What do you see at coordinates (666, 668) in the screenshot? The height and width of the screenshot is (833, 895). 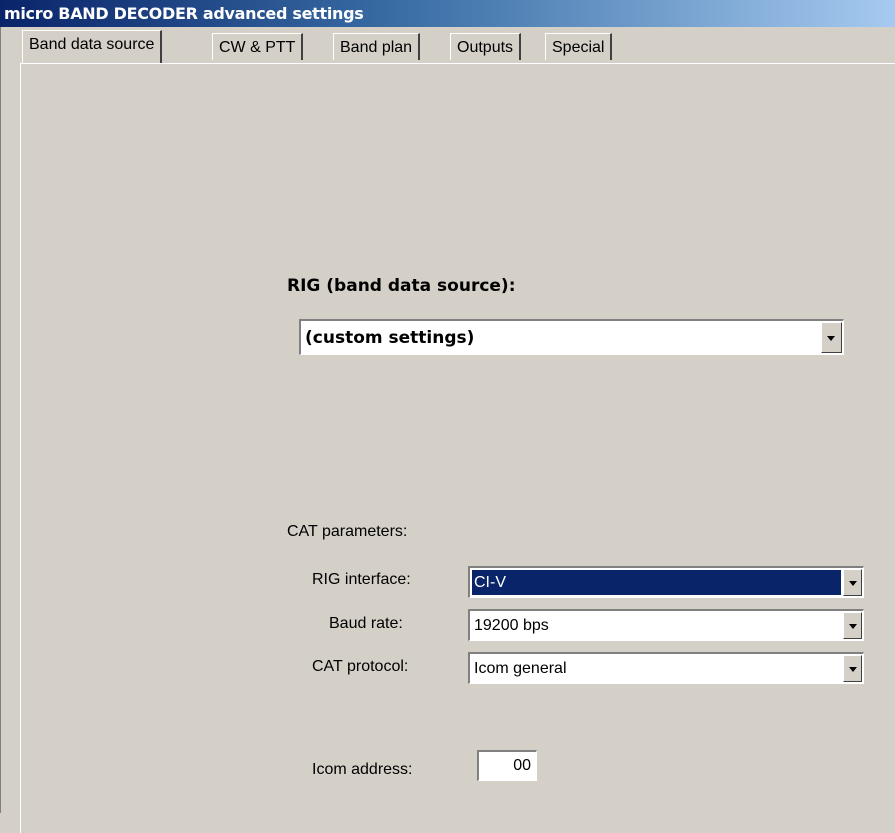 I see `cat-protocol-select: Icom general` at bounding box center [666, 668].